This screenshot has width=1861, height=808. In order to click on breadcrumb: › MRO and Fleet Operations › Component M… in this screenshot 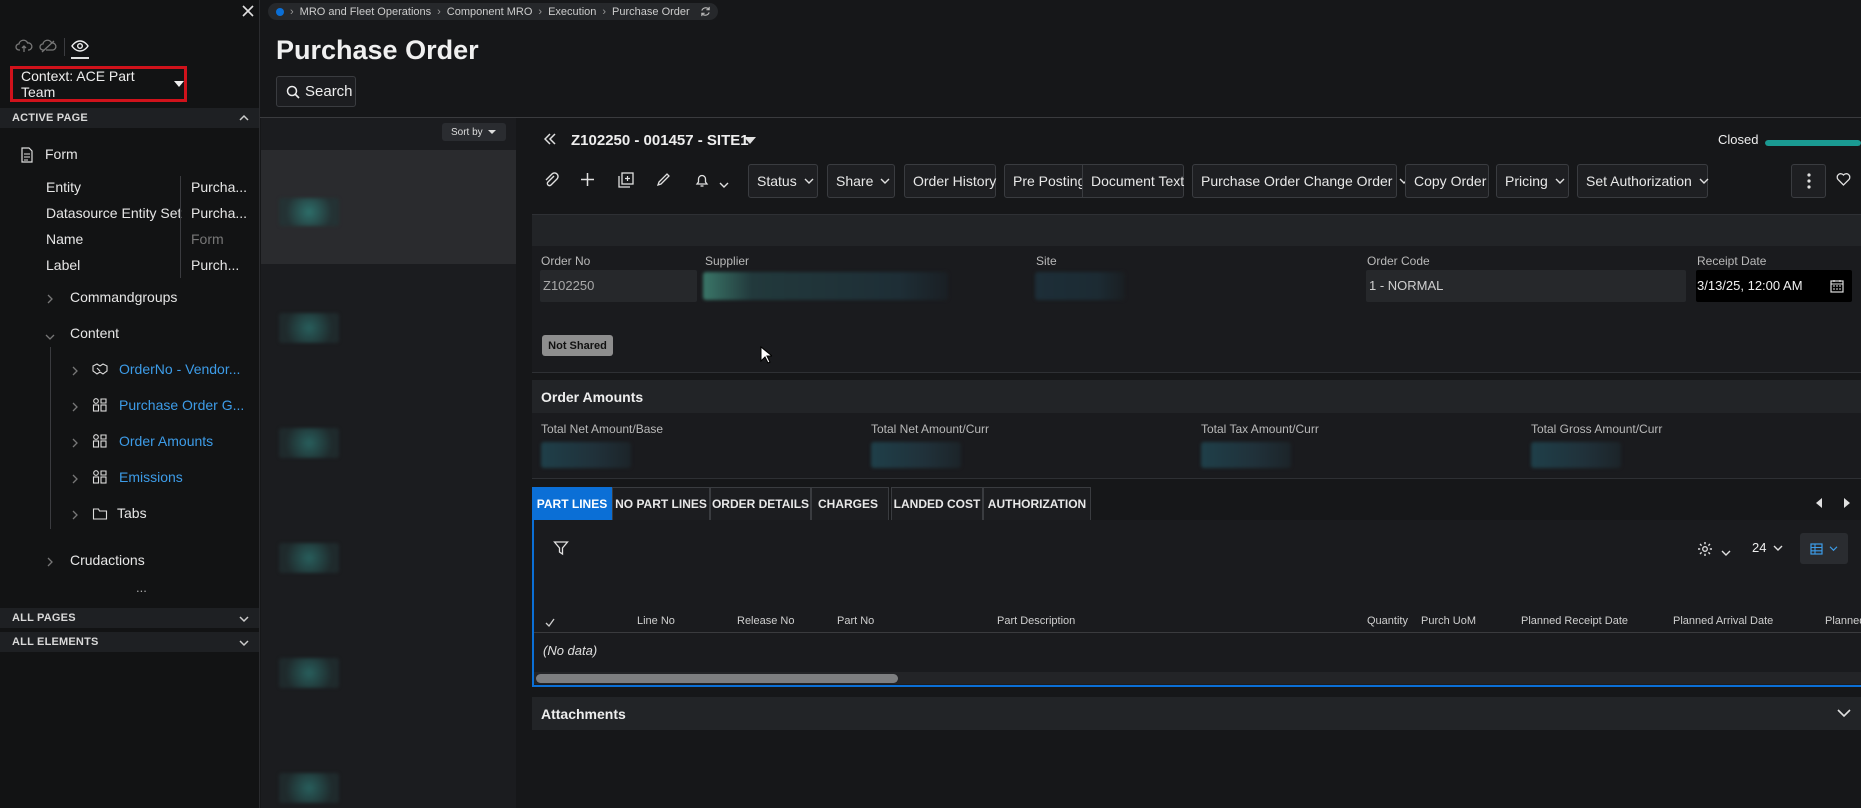, I will do `click(493, 11)`.